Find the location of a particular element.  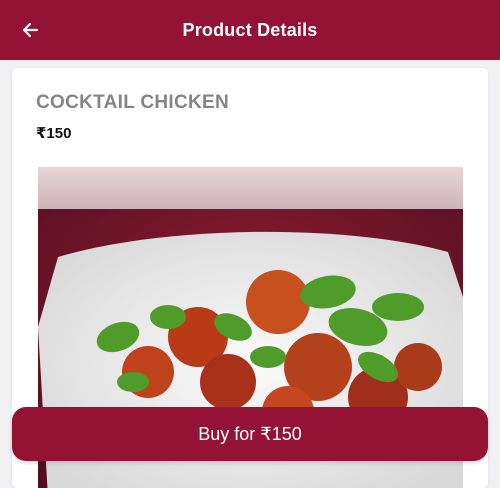

app-bar: Product Details is located at coordinates (250, 30).